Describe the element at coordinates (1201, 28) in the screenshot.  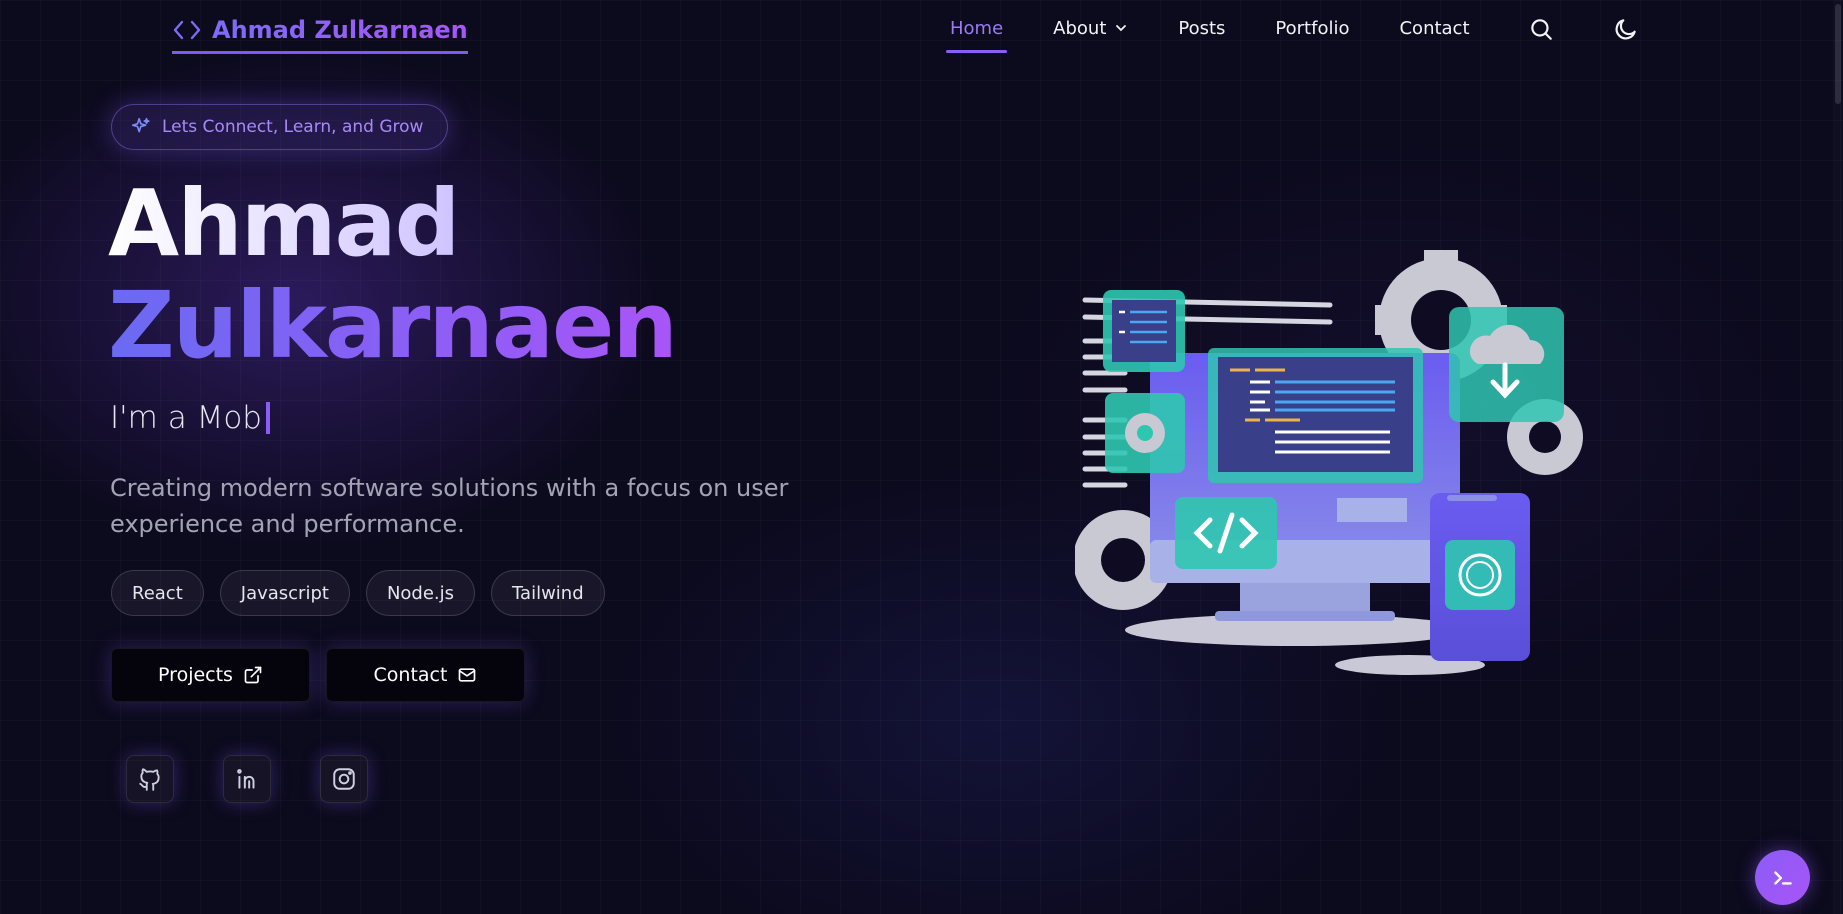
I see `nav-posts: Posts` at that location.